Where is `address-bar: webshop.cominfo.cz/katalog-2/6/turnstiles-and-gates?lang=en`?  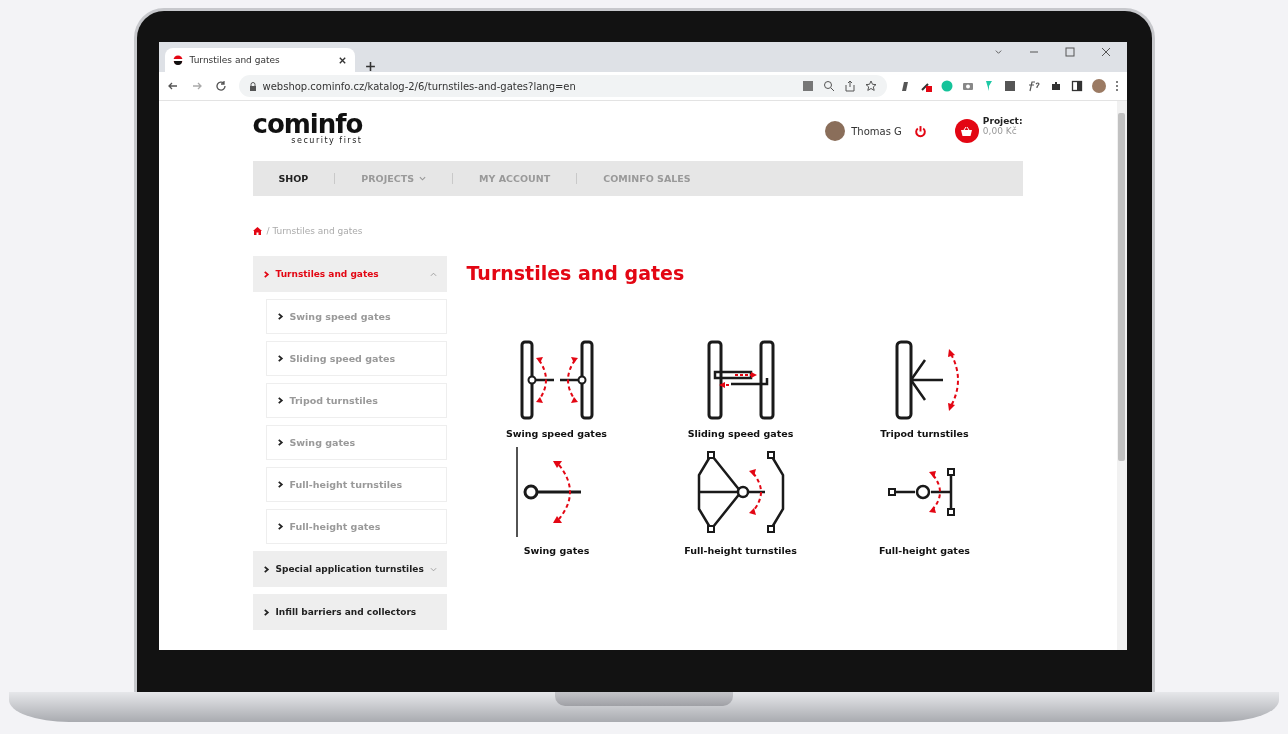
address-bar: webshop.cominfo.cz/katalog-2/6/turnstiles-and-gates?lang=en is located at coordinates (562, 86).